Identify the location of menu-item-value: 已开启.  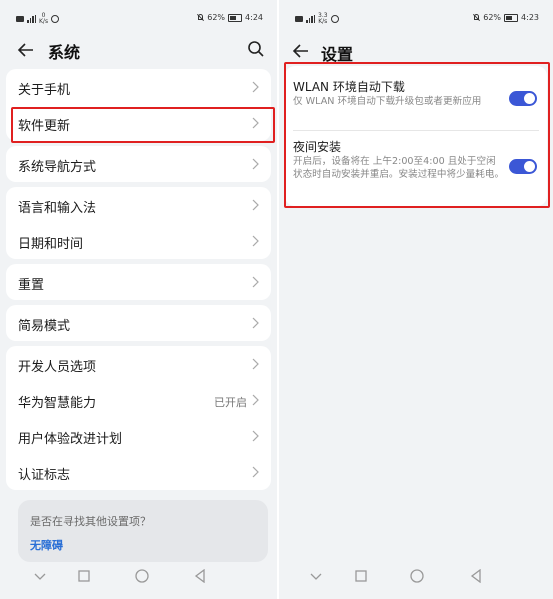
(230, 402).